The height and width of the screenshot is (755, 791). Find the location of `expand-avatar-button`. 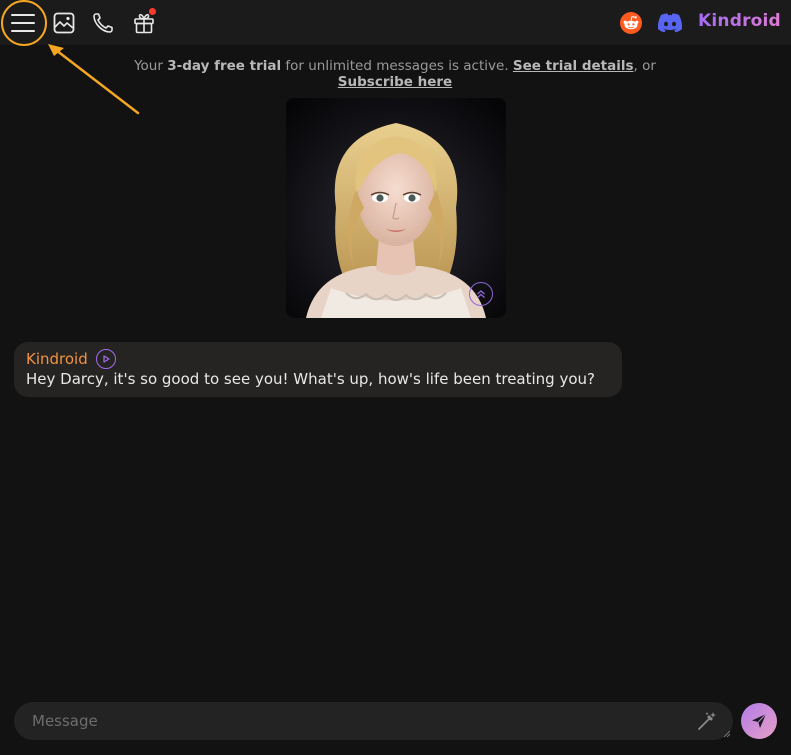

expand-avatar-button is located at coordinates (481, 294).